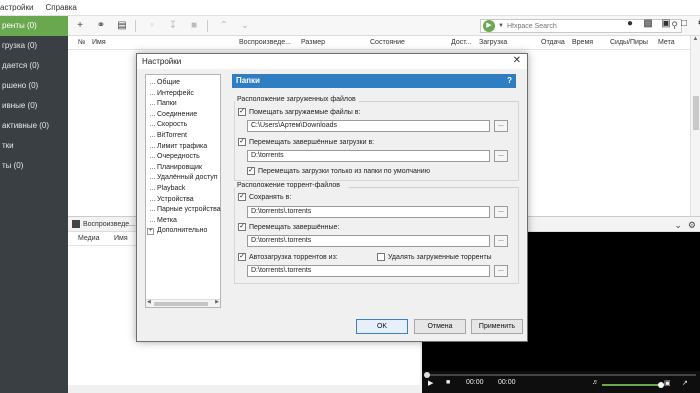  What do you see at coordinates (685, 383) in the screenshot?
I see `popout-icon: ↗` at bounding box center [685, 383].